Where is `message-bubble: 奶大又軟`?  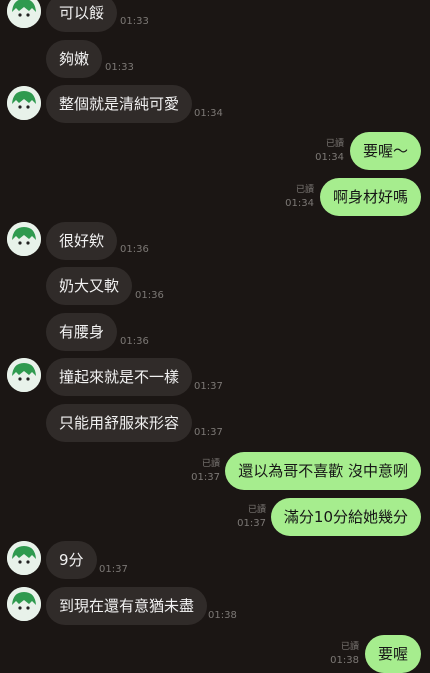
message-bubble: 奶大又軟 is located at coordinates (89, 286).